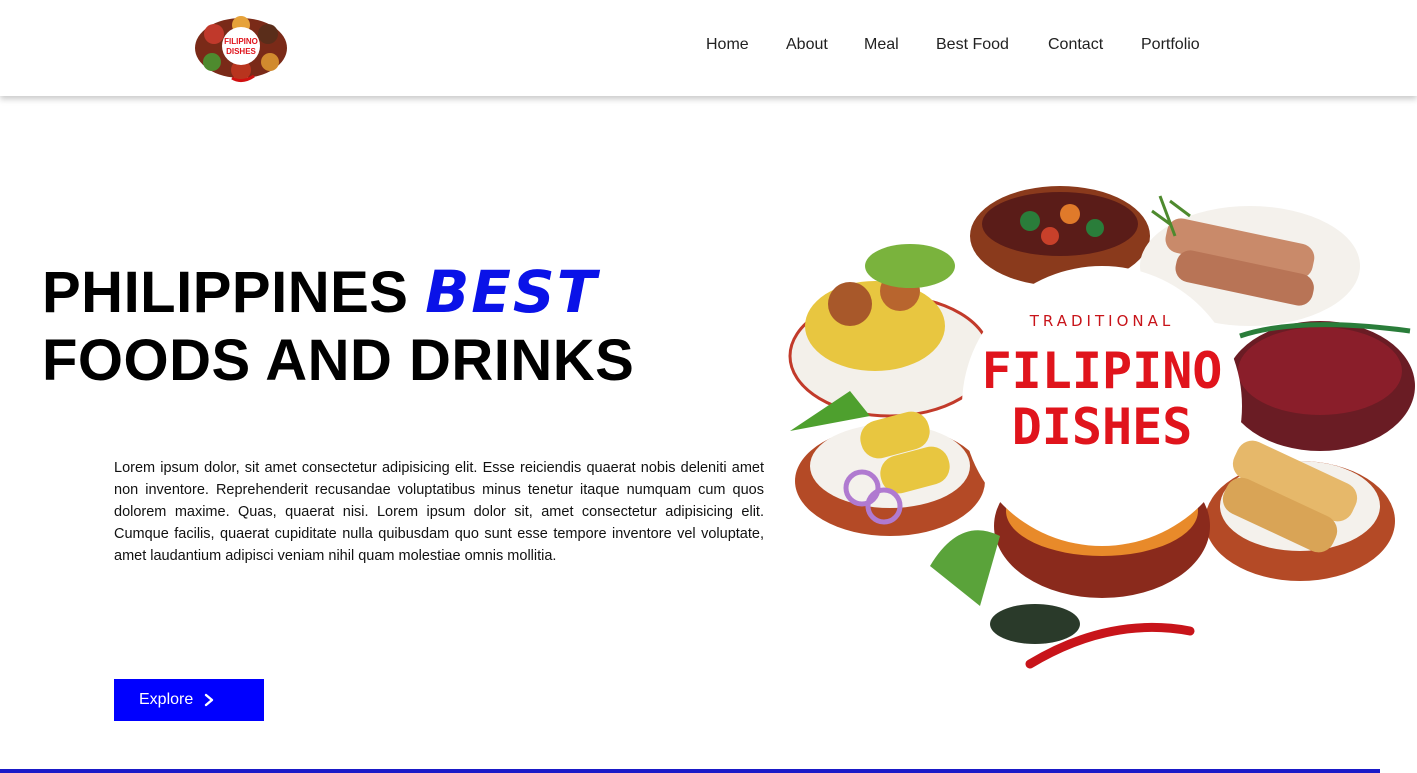 The height and width of the screenshot is (773, 1417). Describe the element at coordinates (338, 360) in the screenshot. I see `hero-title-part2: FOODS AND DRINKS` at that location.